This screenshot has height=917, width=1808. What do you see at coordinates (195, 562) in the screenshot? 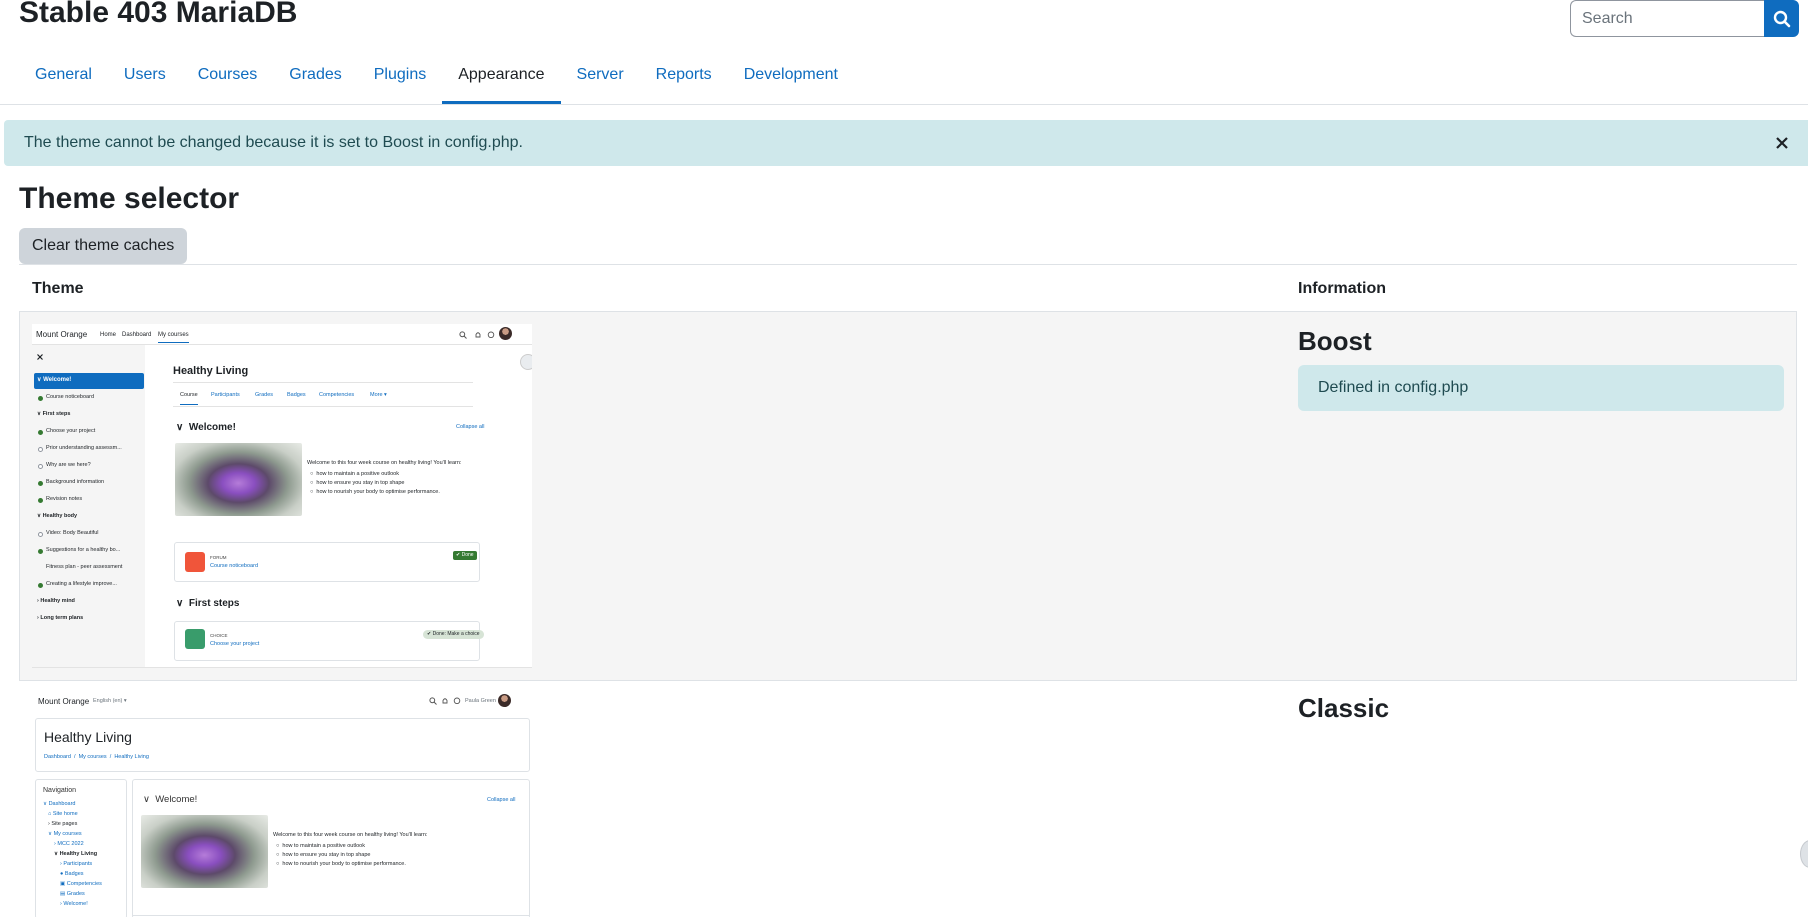
I see `preview-forum-icon` at bounding box center [195, 562].